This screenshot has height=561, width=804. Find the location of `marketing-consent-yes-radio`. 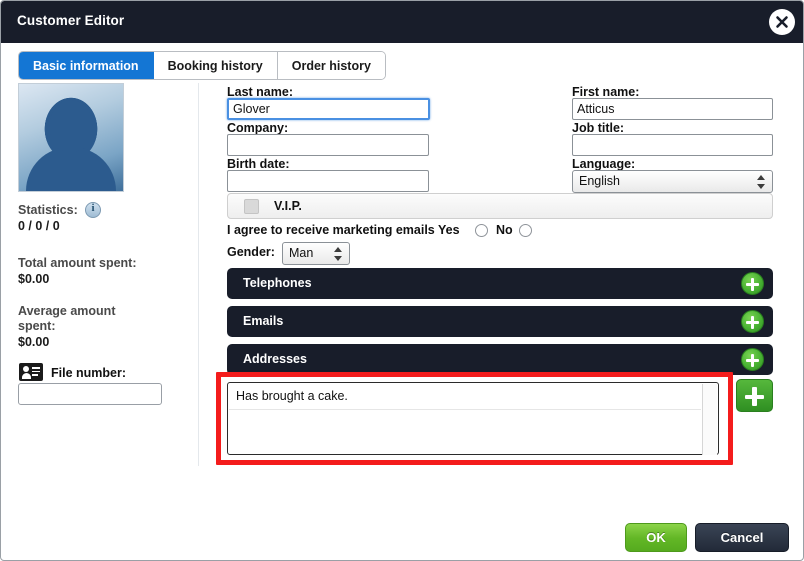

marketing-consent-yes-radio is located at coordinates (481, 230).